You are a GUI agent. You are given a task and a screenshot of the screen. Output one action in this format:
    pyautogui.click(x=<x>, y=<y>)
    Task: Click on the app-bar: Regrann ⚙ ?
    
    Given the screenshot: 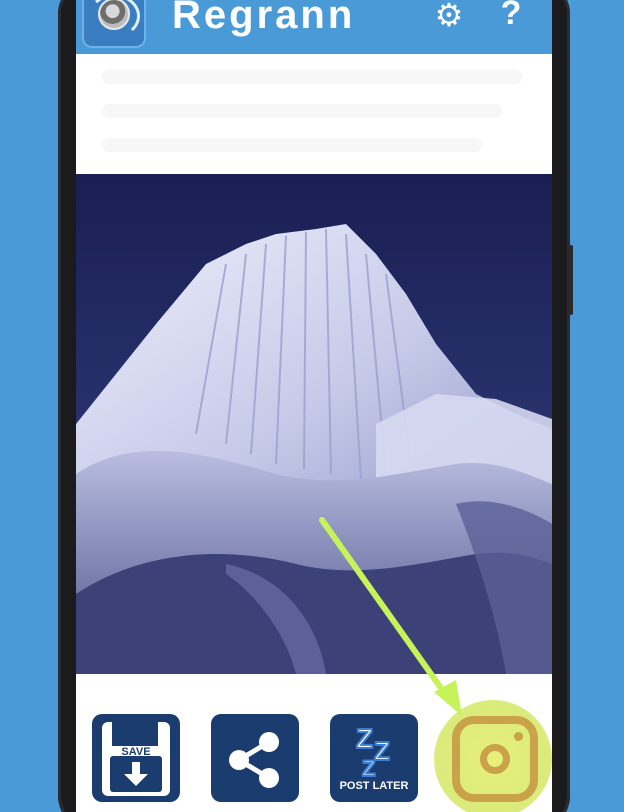 What is the action you would take?
    pyautogui.click(x=314, y=27)
    